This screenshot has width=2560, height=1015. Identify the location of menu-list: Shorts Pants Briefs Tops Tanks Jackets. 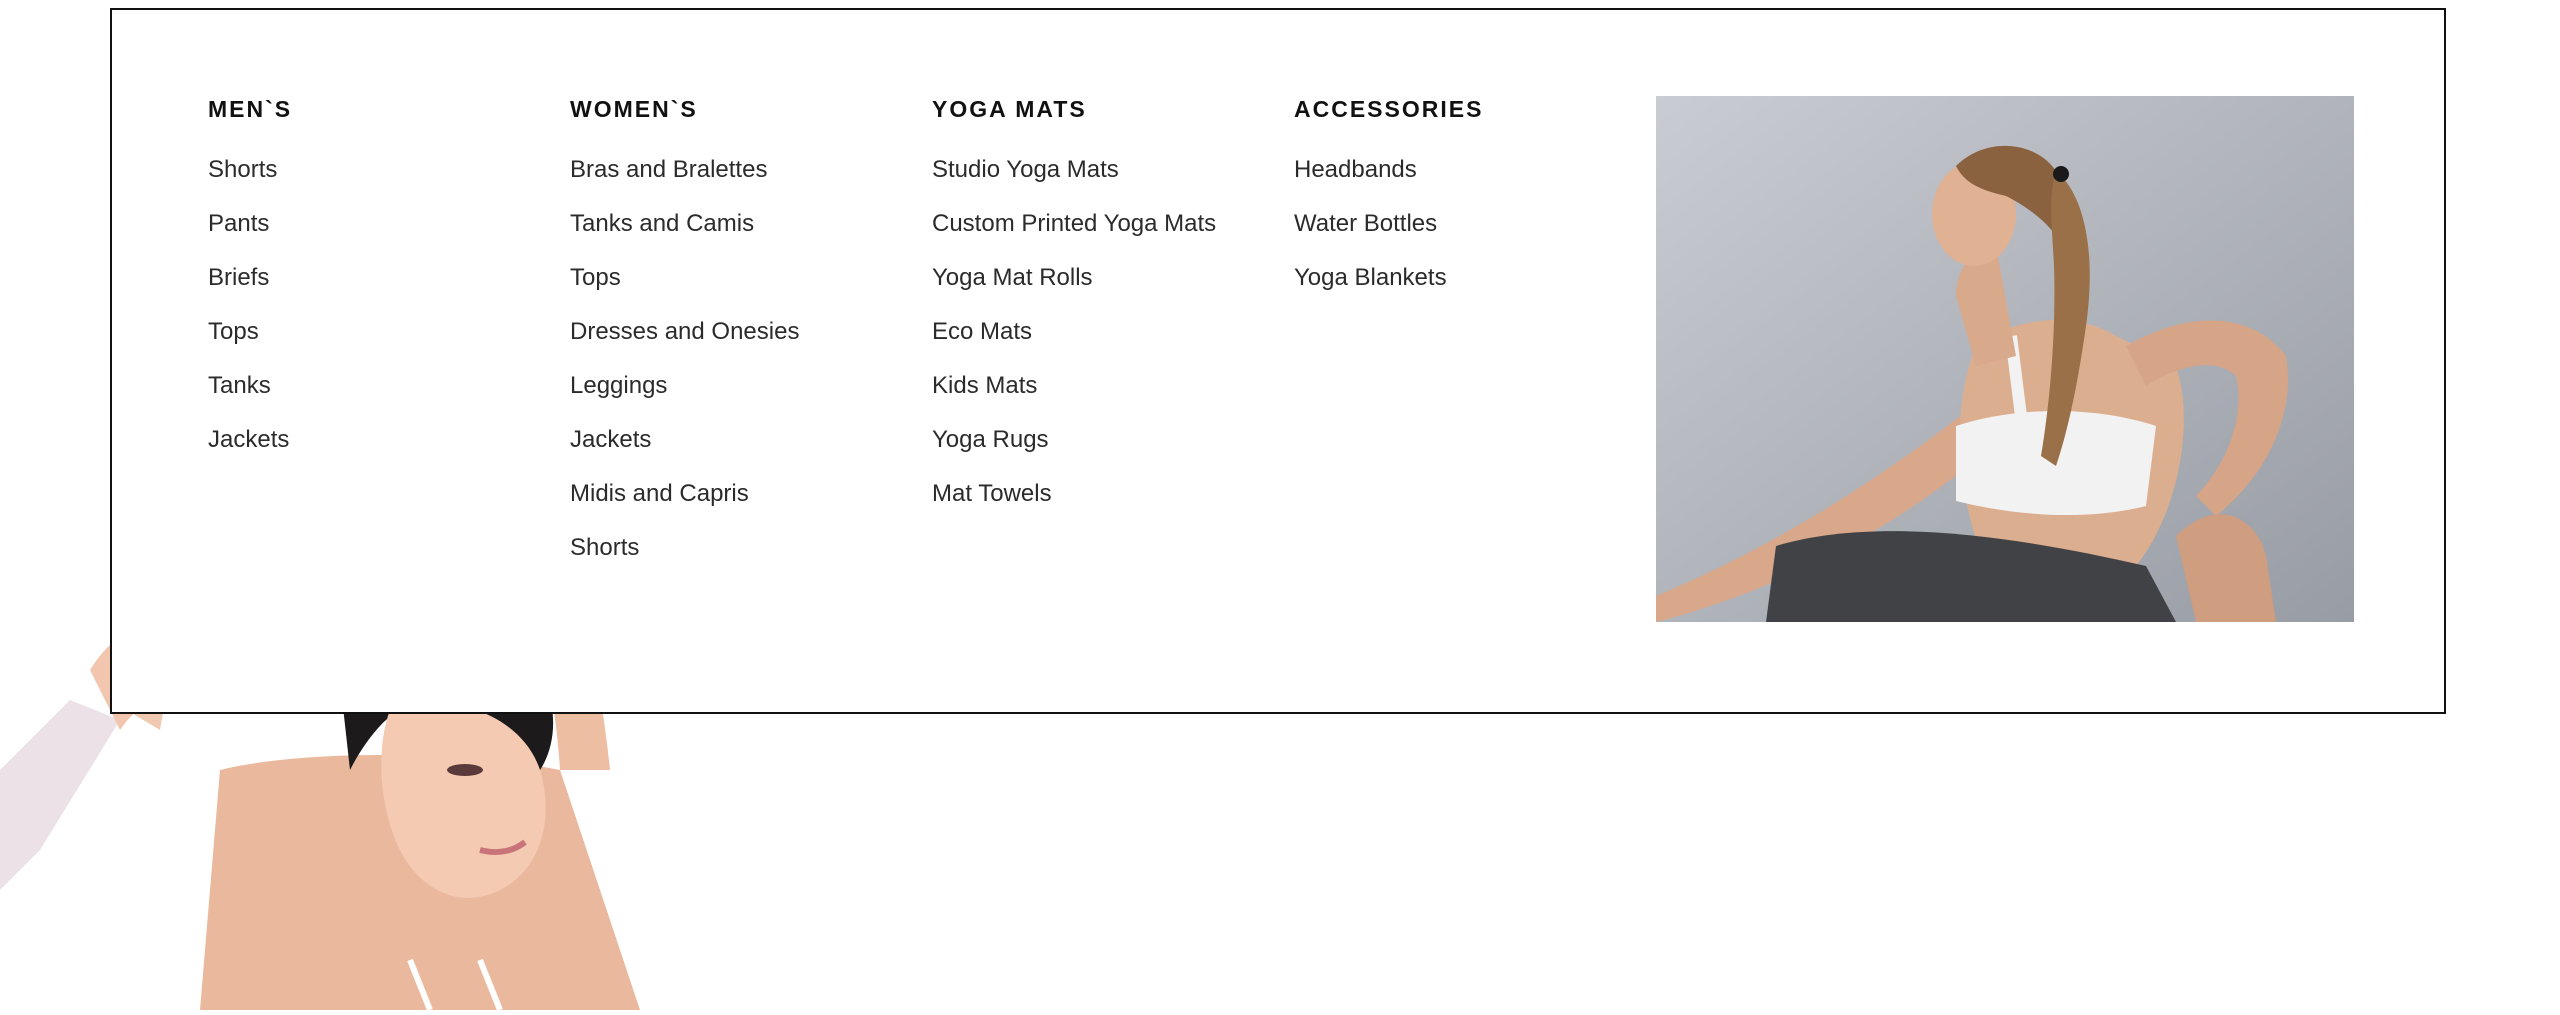
(378, 312).